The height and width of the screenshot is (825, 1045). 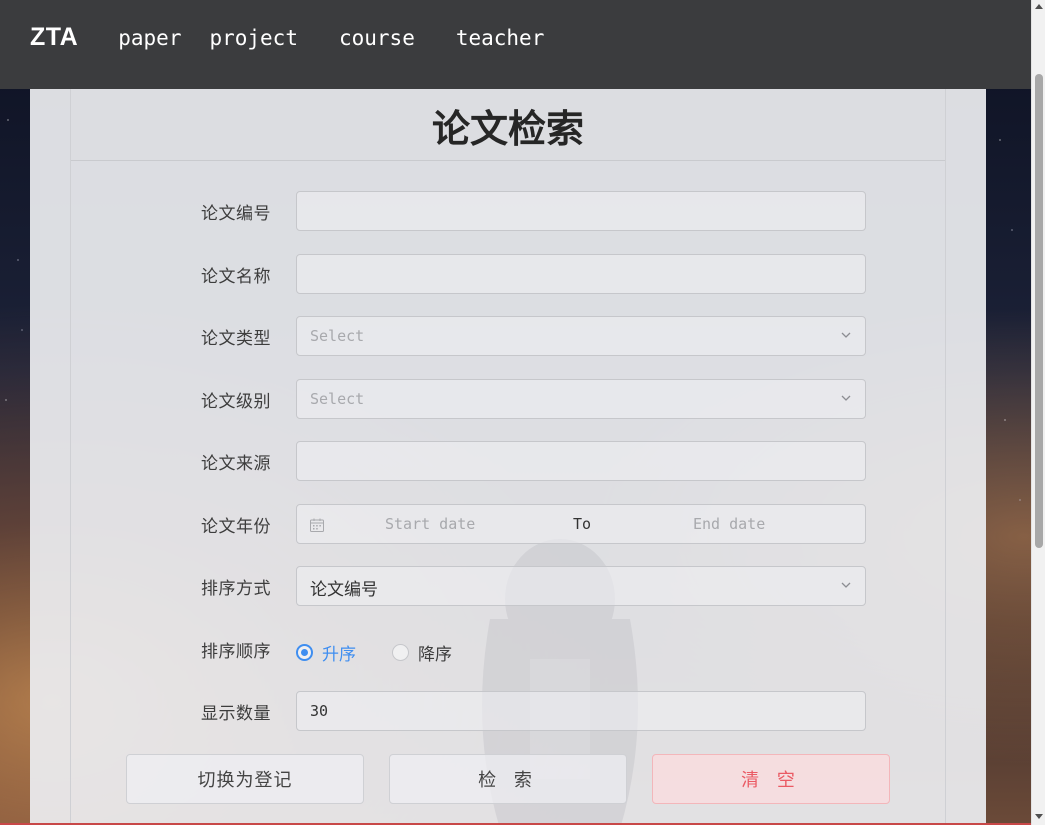 What do you see at coordinates (236, 276) in the screenshot?
I see `paper-name-label: 论文名称` at bounding box center [236, 276].